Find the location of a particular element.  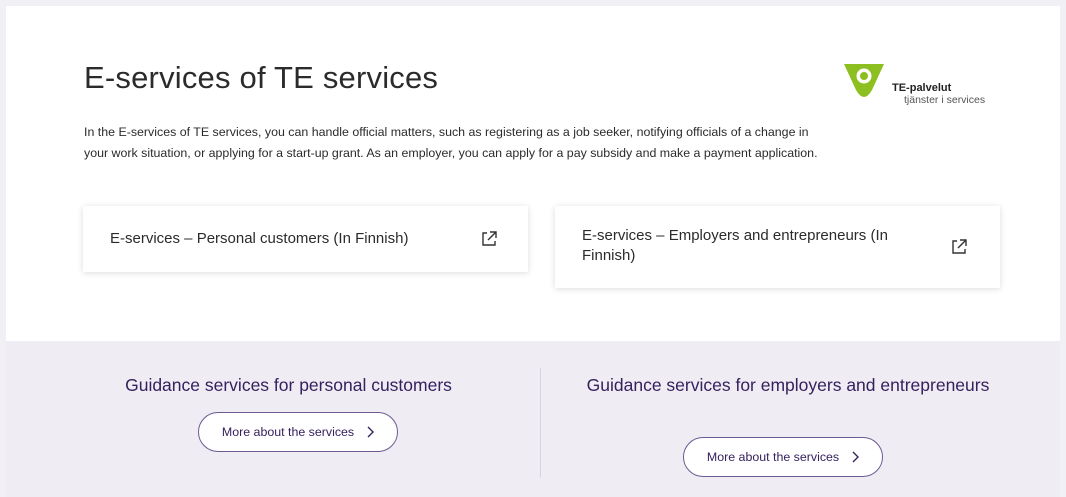

te-palvelut-logo: TE-palvelut tjänster i services is located at coordinates (922, 84).